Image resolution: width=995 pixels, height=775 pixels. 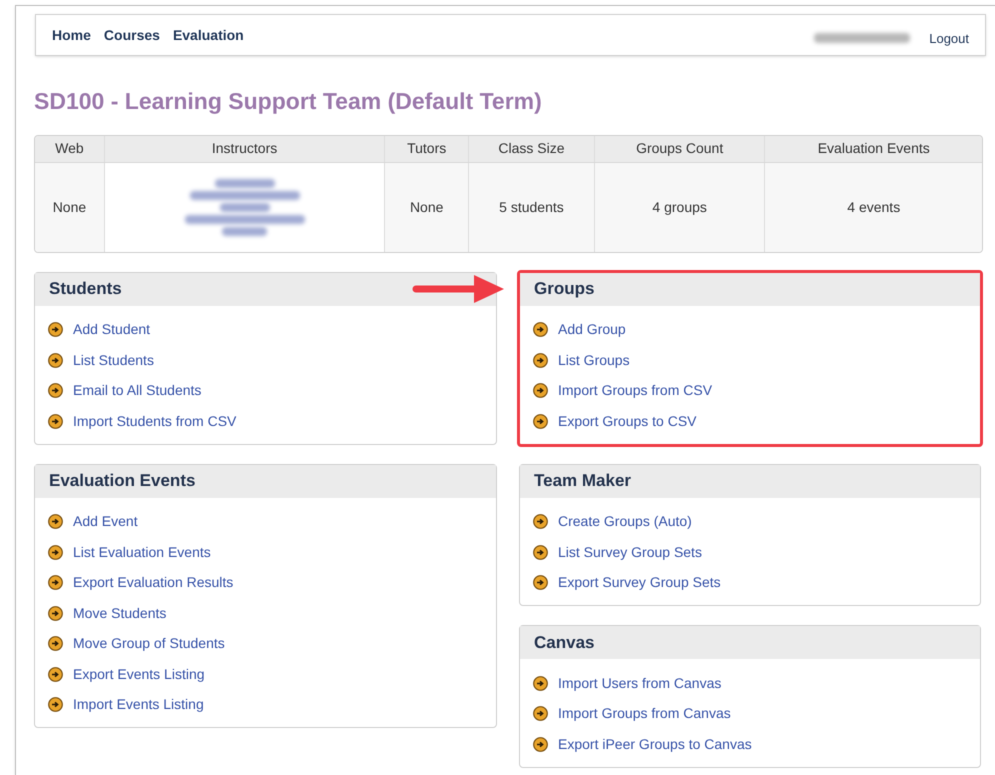 What do you see at coordinates (680, 207) in the screenshot?
I see `table-cell: 4 groups` at bounding box center [680, 207].